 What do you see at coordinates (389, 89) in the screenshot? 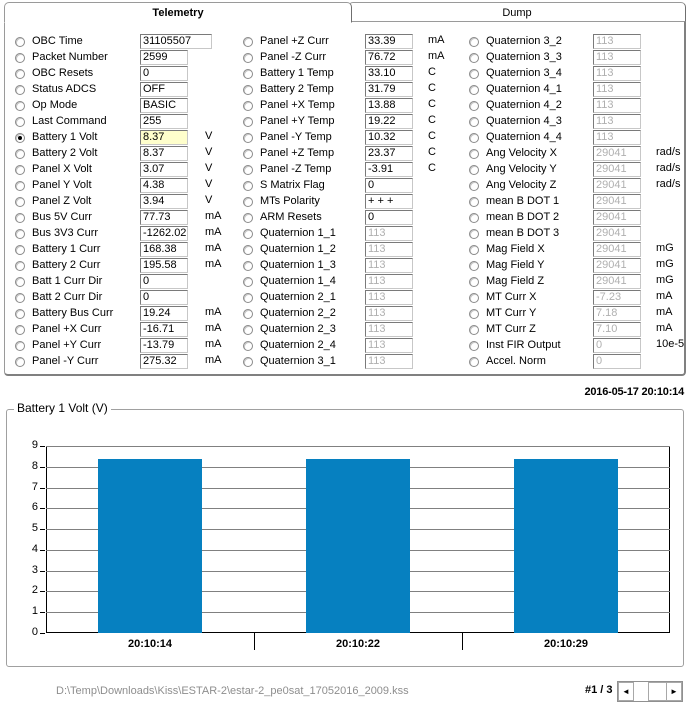
I see `telemetry-value-field: 31.79` at bounding box center [389, 89].